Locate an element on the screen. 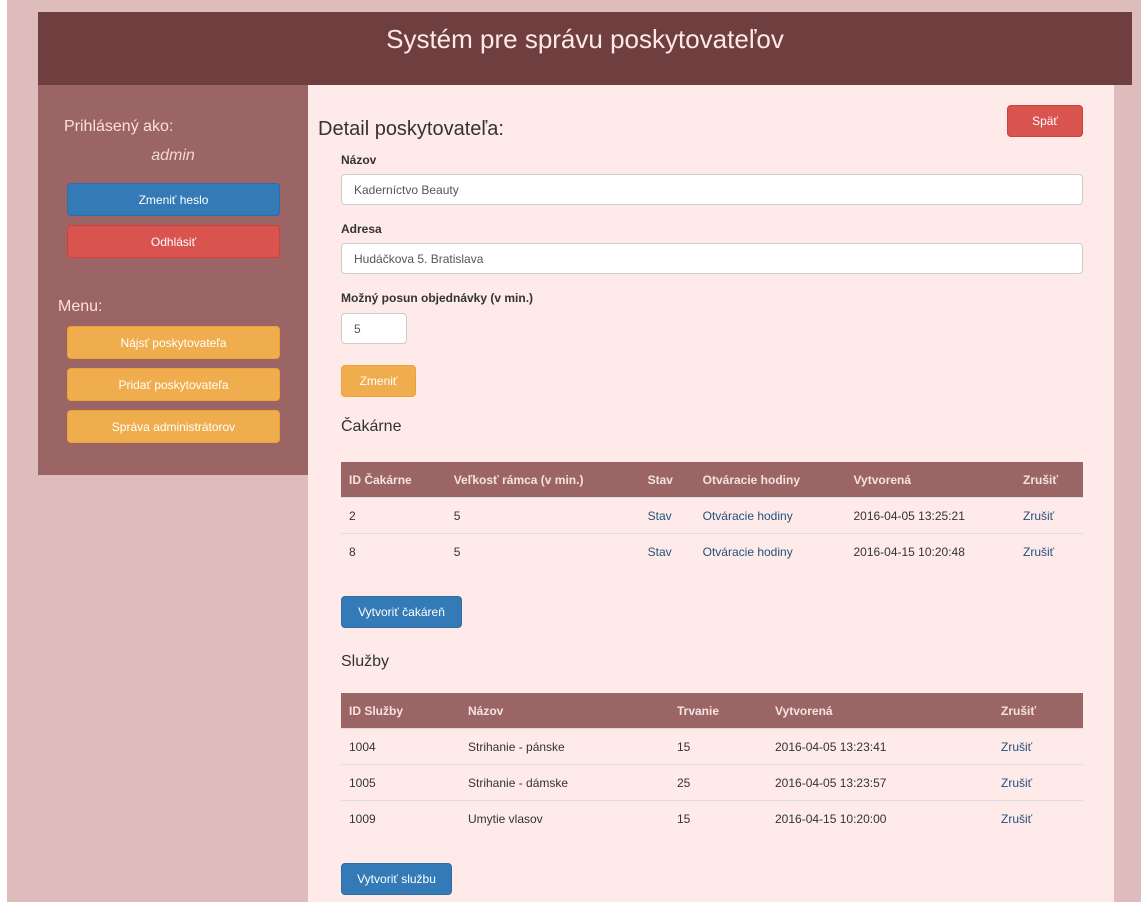 This screenshot has height=902, width=1141. service-id: 1004 is located at coordinates (400, 746).